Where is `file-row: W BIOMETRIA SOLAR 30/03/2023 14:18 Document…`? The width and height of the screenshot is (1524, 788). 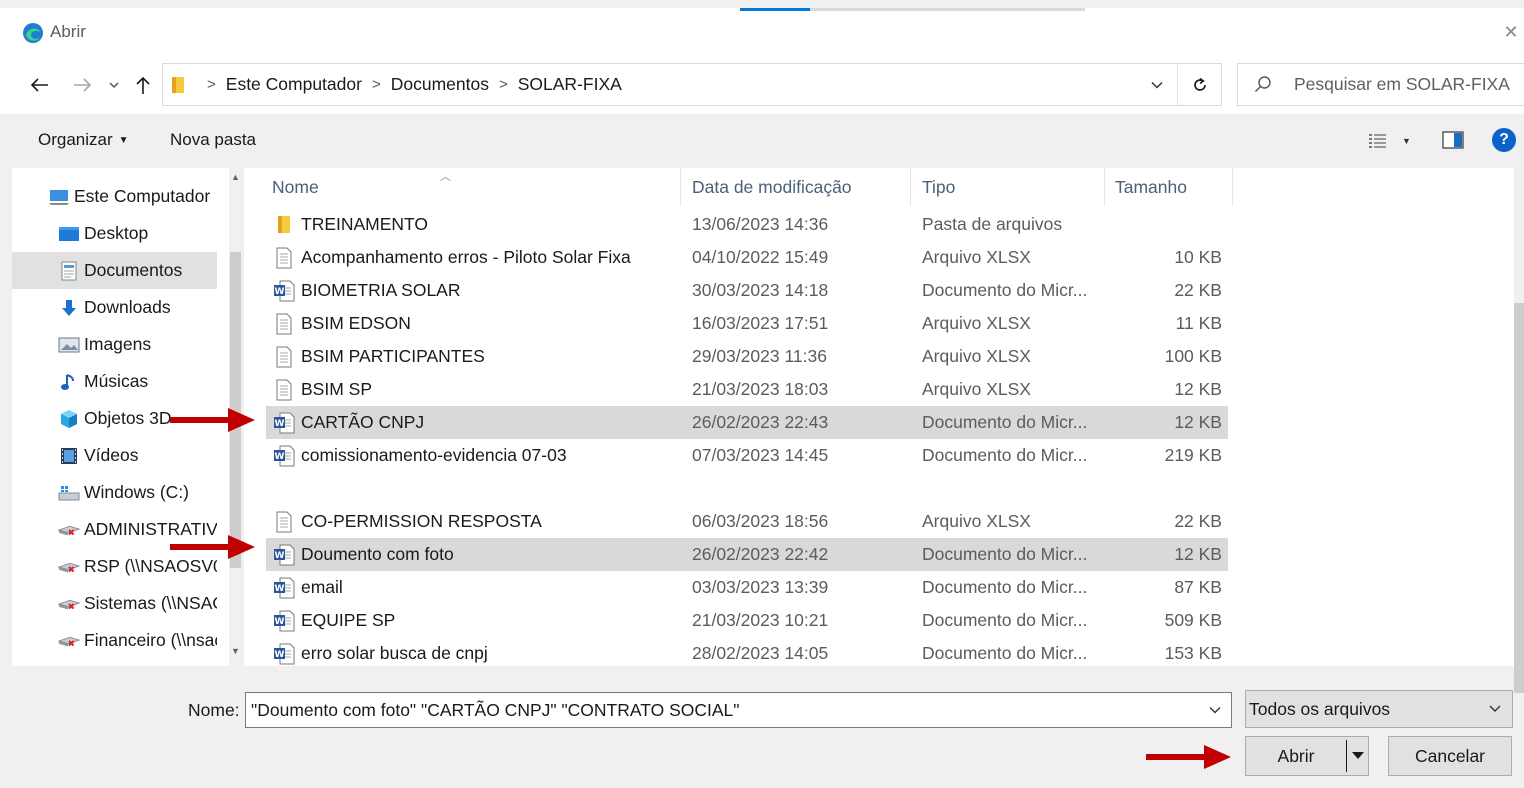
file-row: W BIOMETRIA SOLAR 30/03/2023 14:18 Document… is located at coordinates (747, 290).